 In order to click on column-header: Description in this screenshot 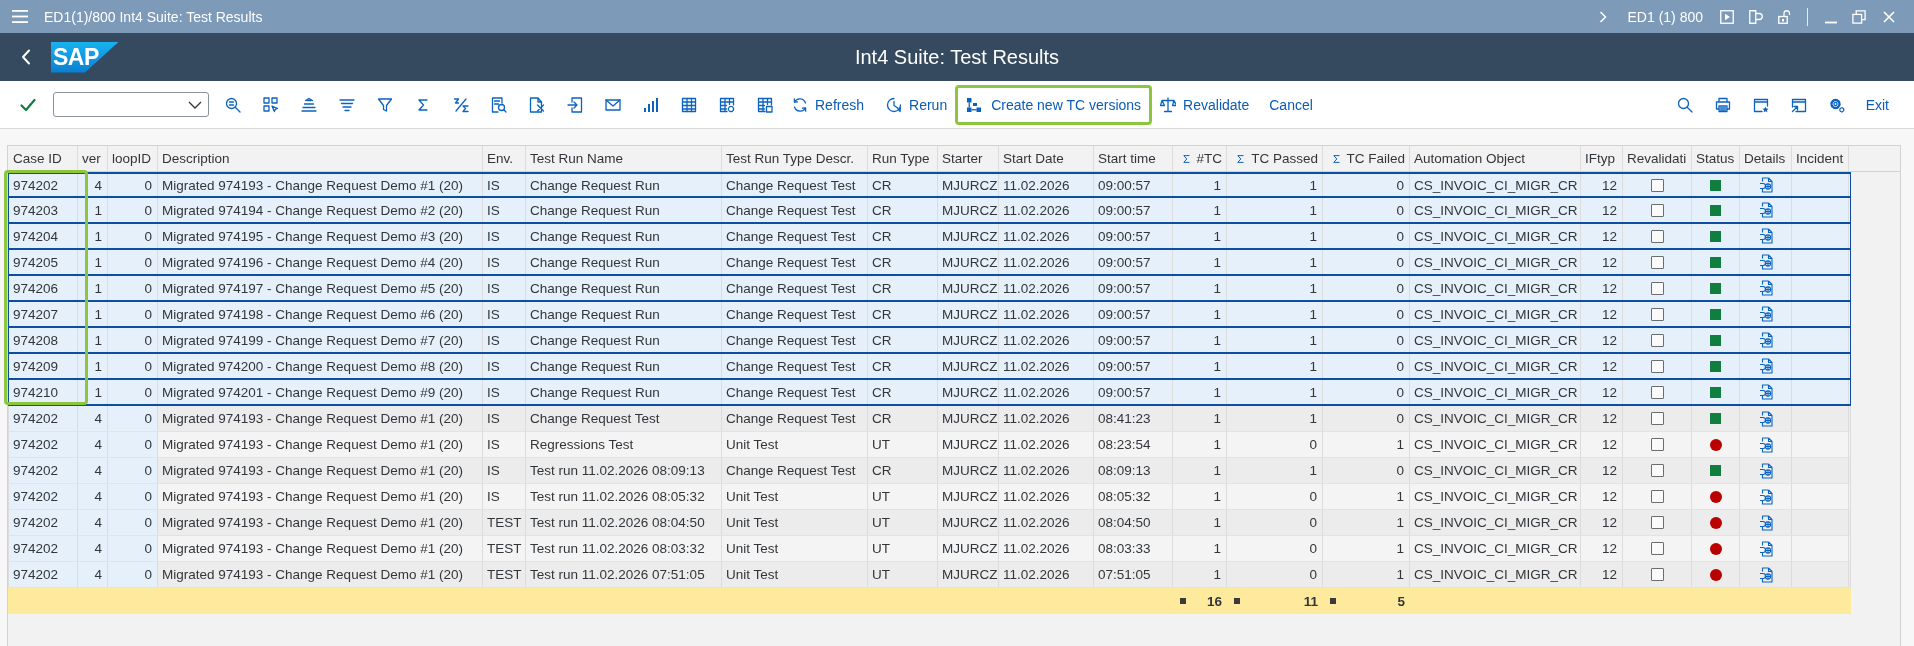, I will do `click(320, 158)`.